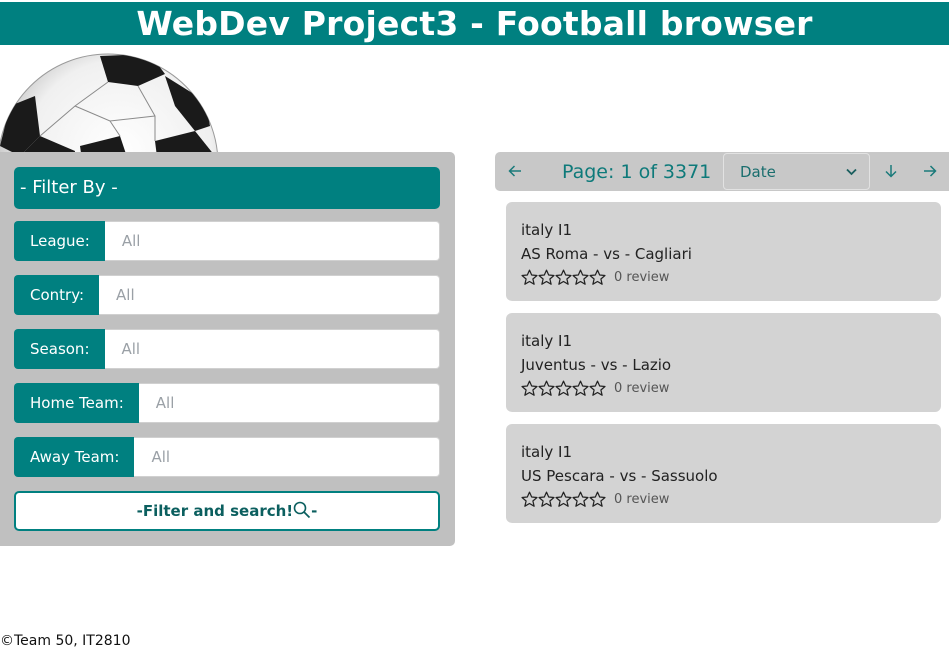 The image size is (949, 657). I want to click on season-filter: Season: All, so click(227, 349).